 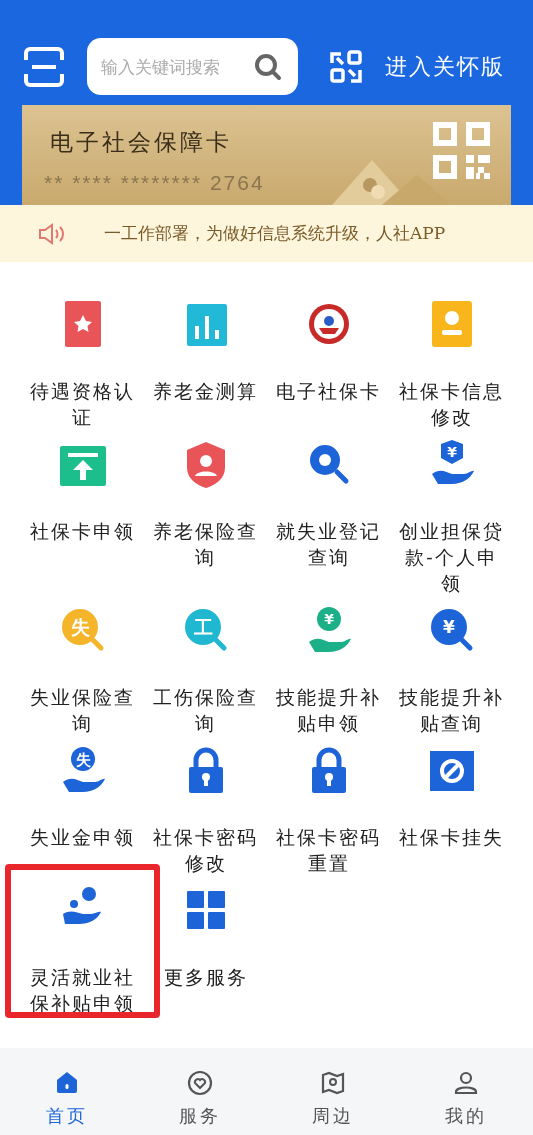 What do you see at coordinates (205, 977) in the screenshot?
I see `service-label: 更多服务` at bounding box center [205, 977].